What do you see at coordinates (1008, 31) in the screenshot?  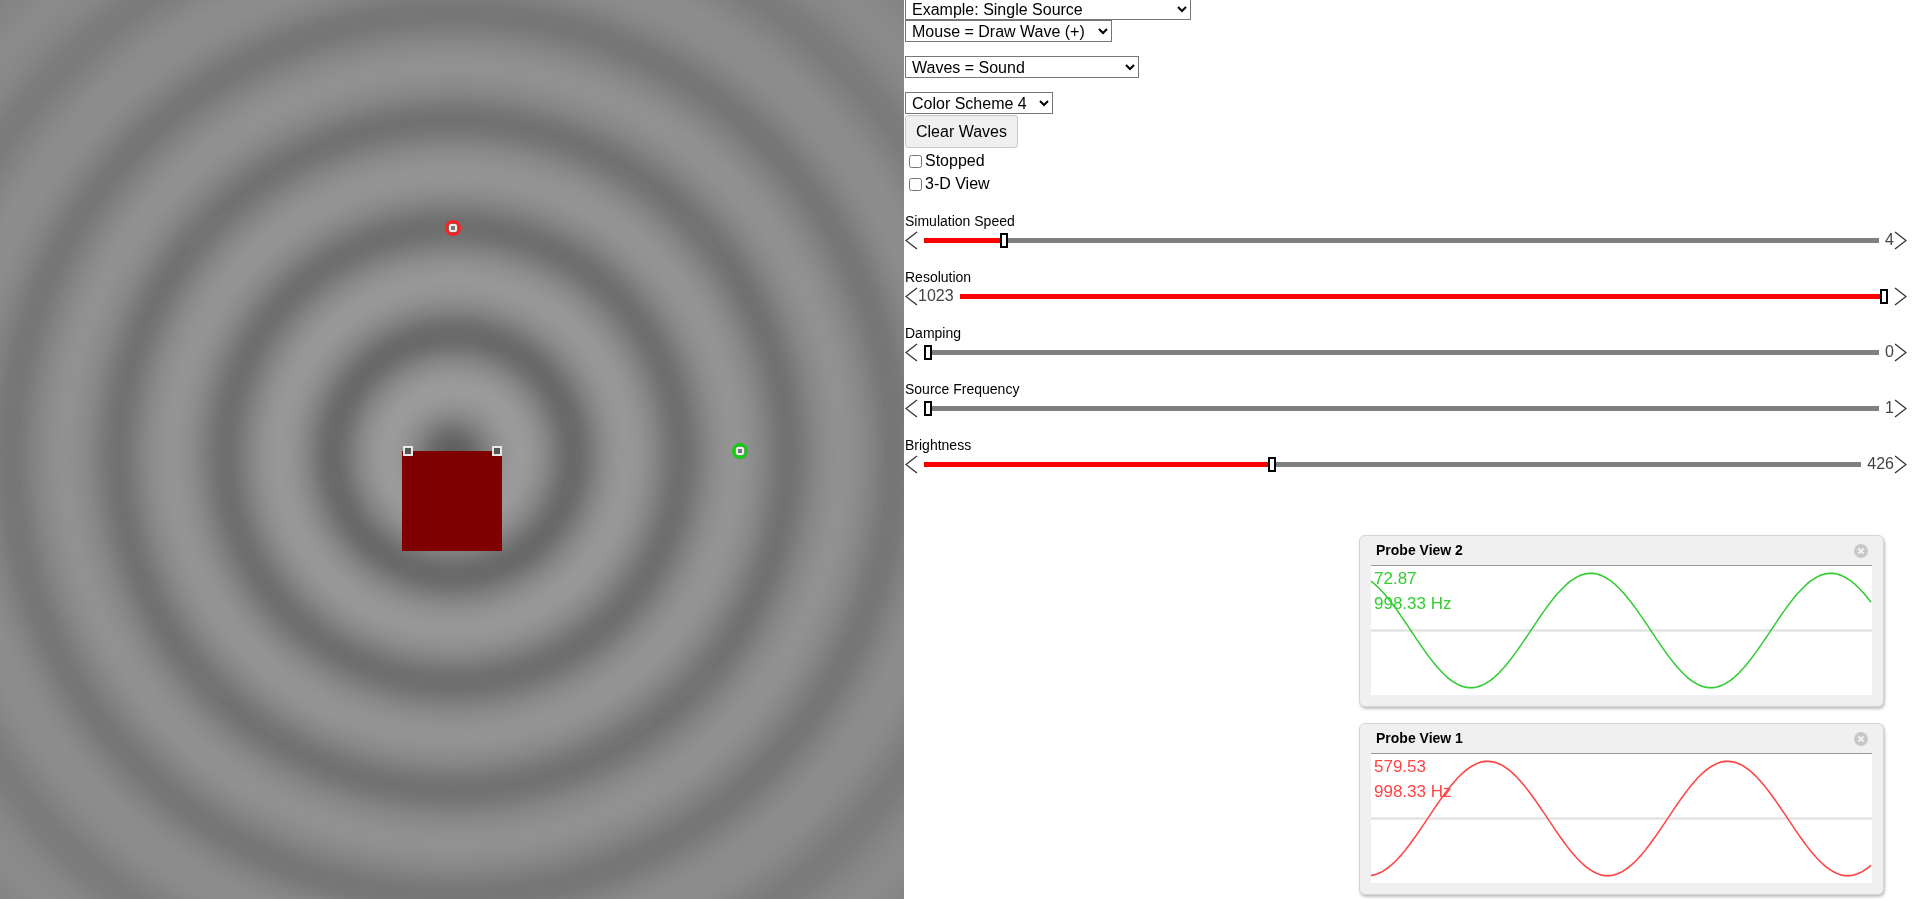 I see `dropdown-select: Mouse = Draw Wave (+)` at bounding box center [1008, 31].